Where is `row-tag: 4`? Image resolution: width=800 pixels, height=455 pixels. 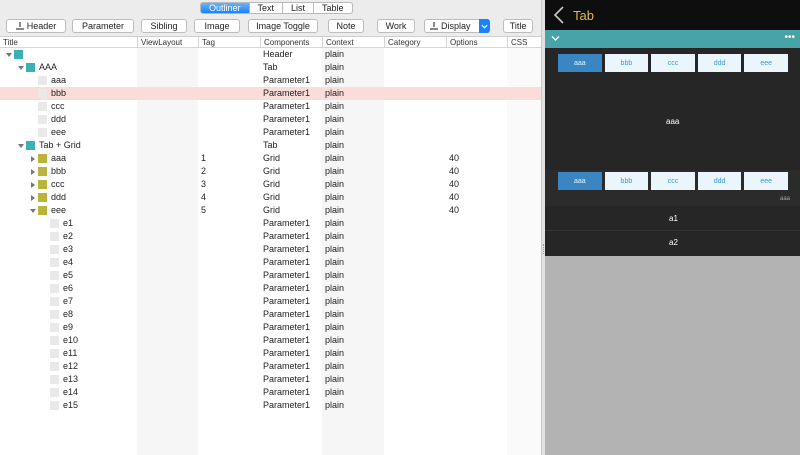 row-tag: 4 is located at coordinates (203, 197).